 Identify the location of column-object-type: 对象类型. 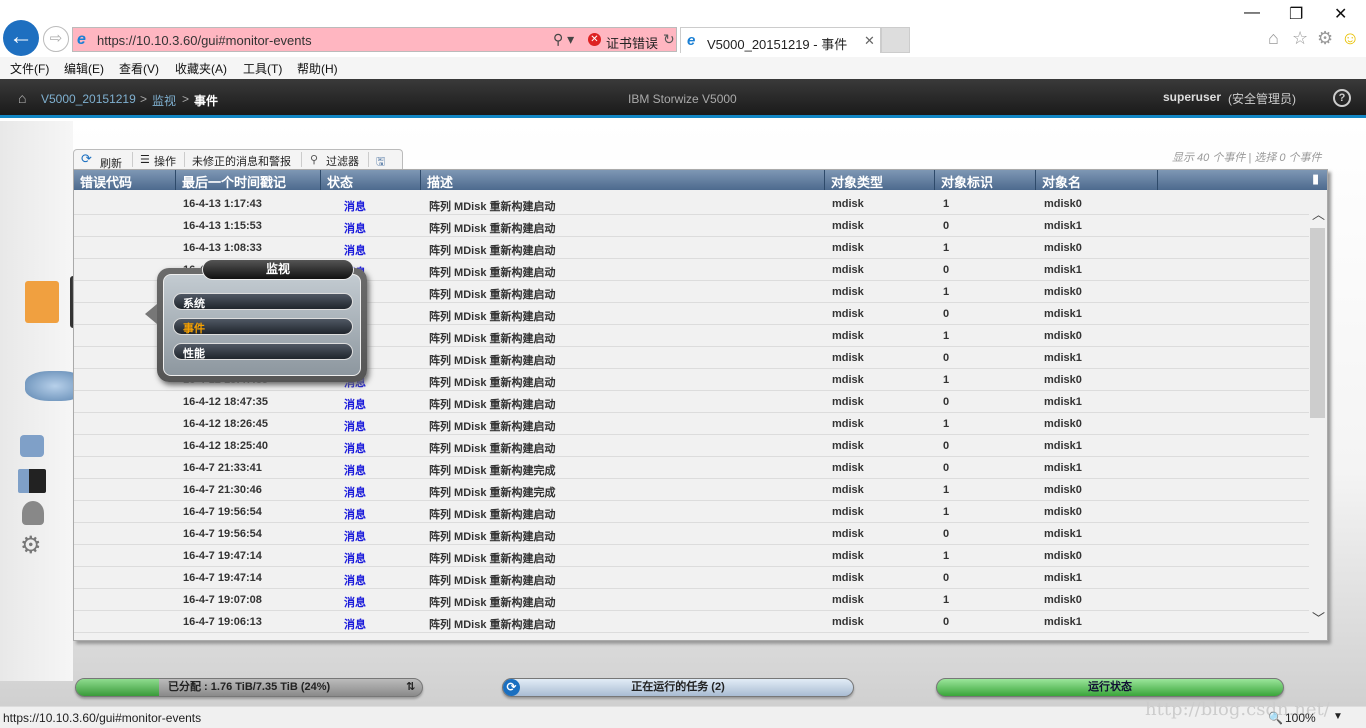
(880, 180).